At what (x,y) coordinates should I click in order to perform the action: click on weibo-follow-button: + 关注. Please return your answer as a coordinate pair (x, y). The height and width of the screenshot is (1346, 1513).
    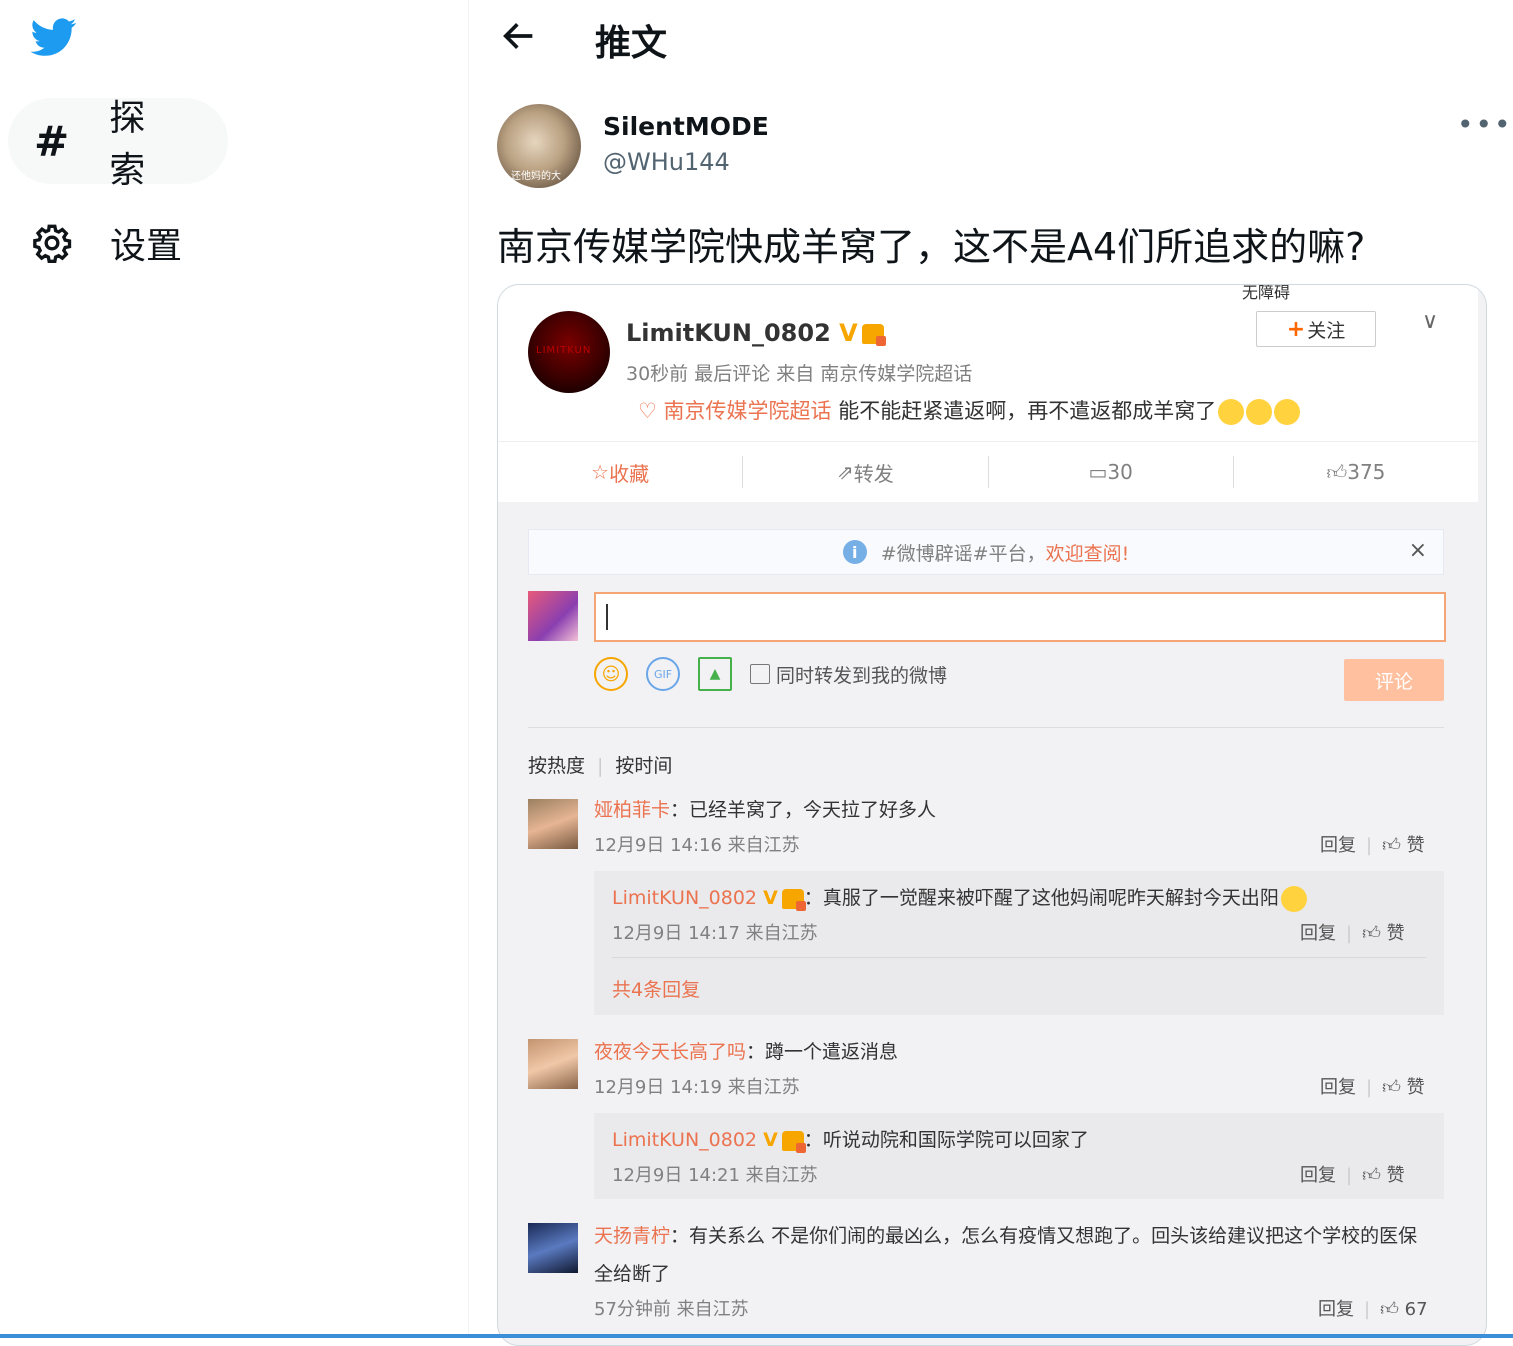
    Looking at the image, I should click on (1316, 329).